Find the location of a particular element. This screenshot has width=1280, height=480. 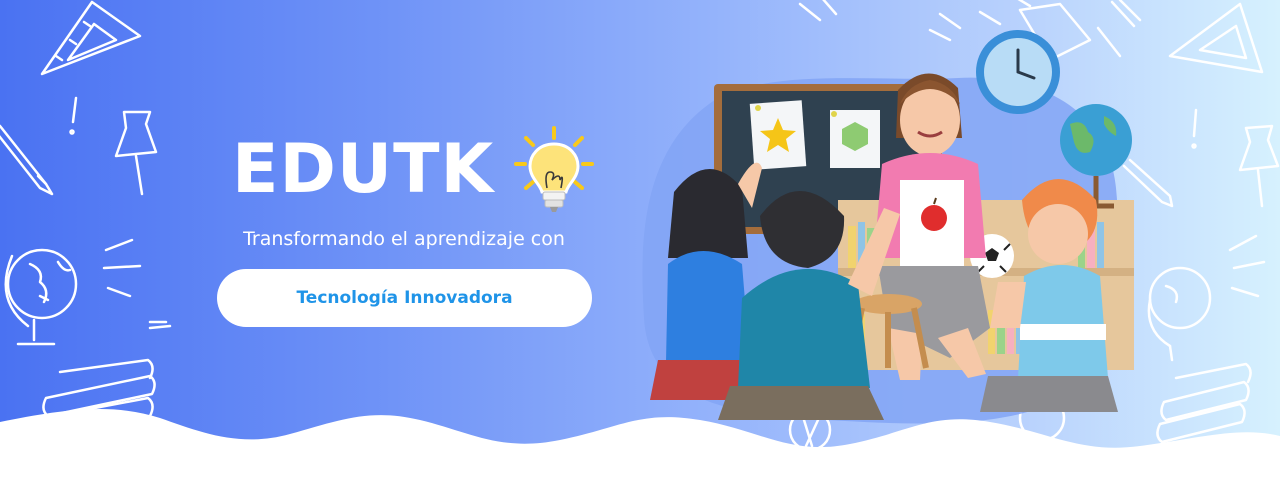

exclamation-doodle-right is located at coordinates (1194, 128).